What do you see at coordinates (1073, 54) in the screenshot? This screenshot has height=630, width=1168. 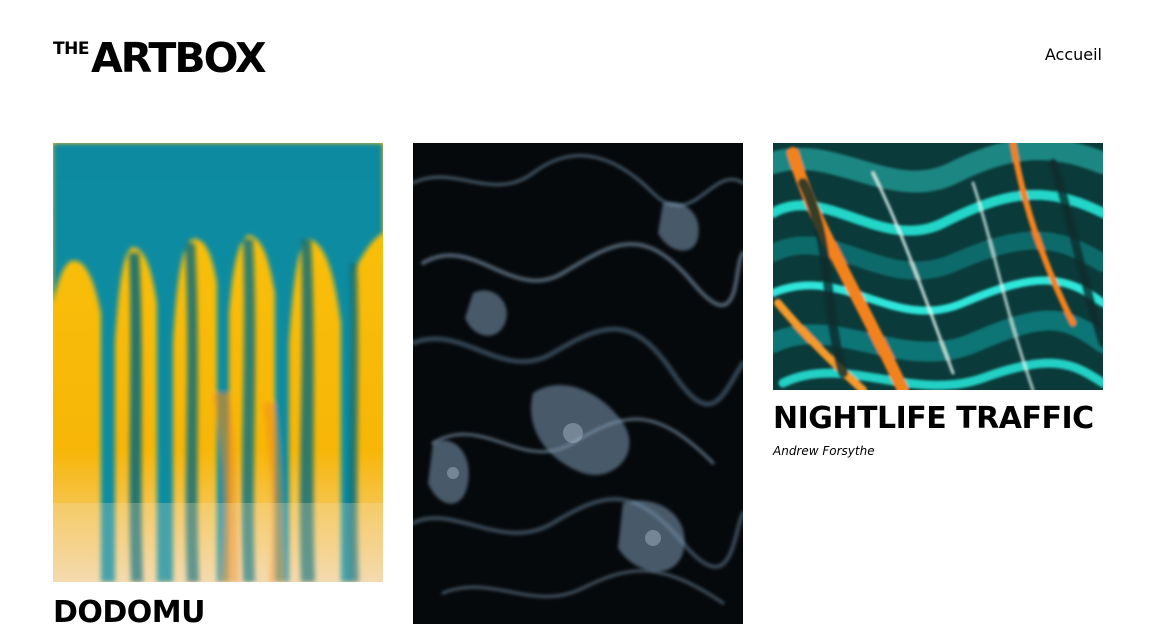 I see `nav-link-accueil: Accueil` at bounding box center [1073, 54].